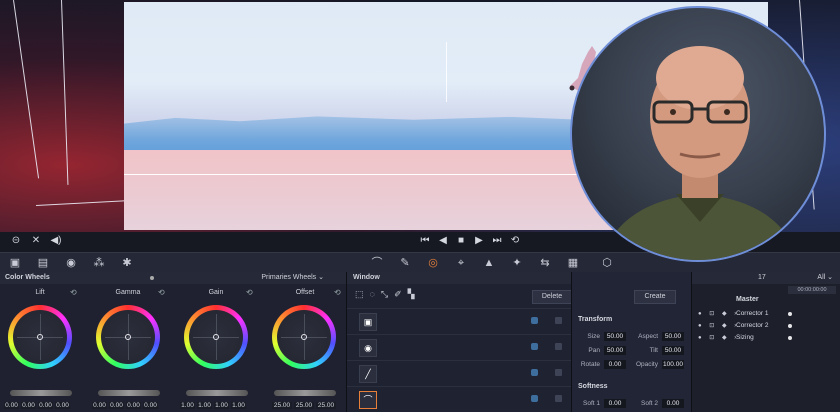 The height and width of the screenshot is (412, 840). What do you see at coordinates (443, 240) in the screenshot?
I see `step-back-icon: ◀` at bounding box center [443, 240].